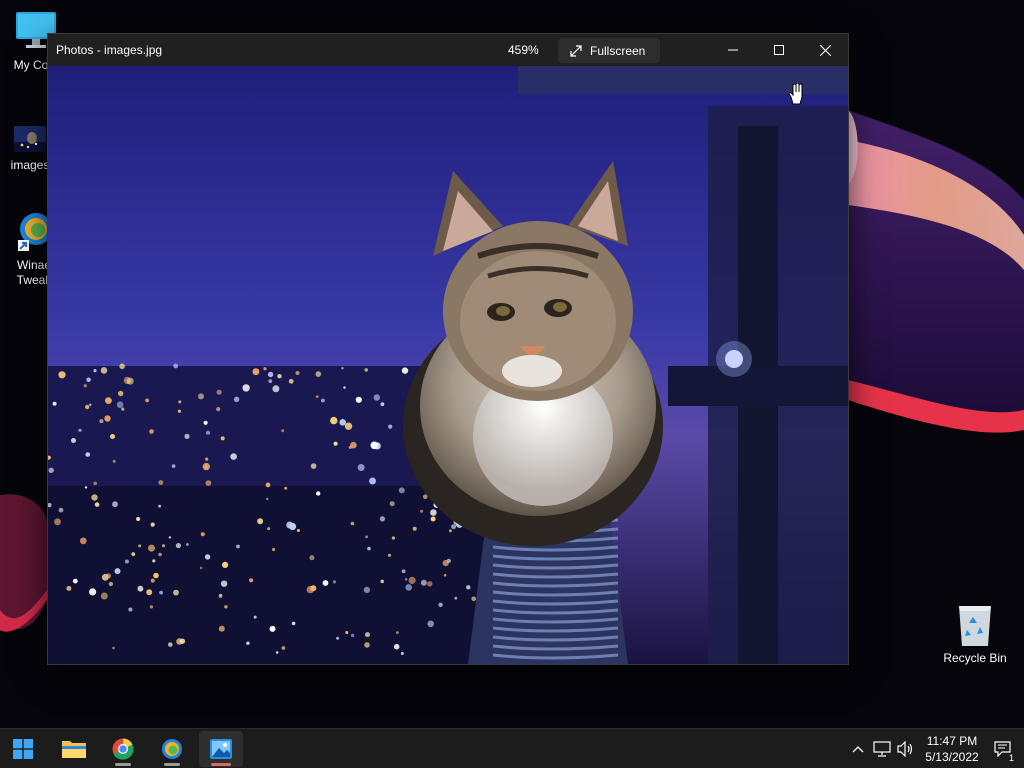 This screenshot has width=1024, height=768. I want to click on network-button, so click(882, 749).